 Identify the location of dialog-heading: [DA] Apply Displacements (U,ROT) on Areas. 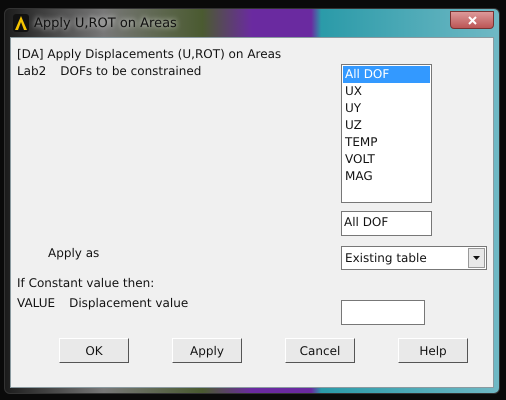
(149, 54).